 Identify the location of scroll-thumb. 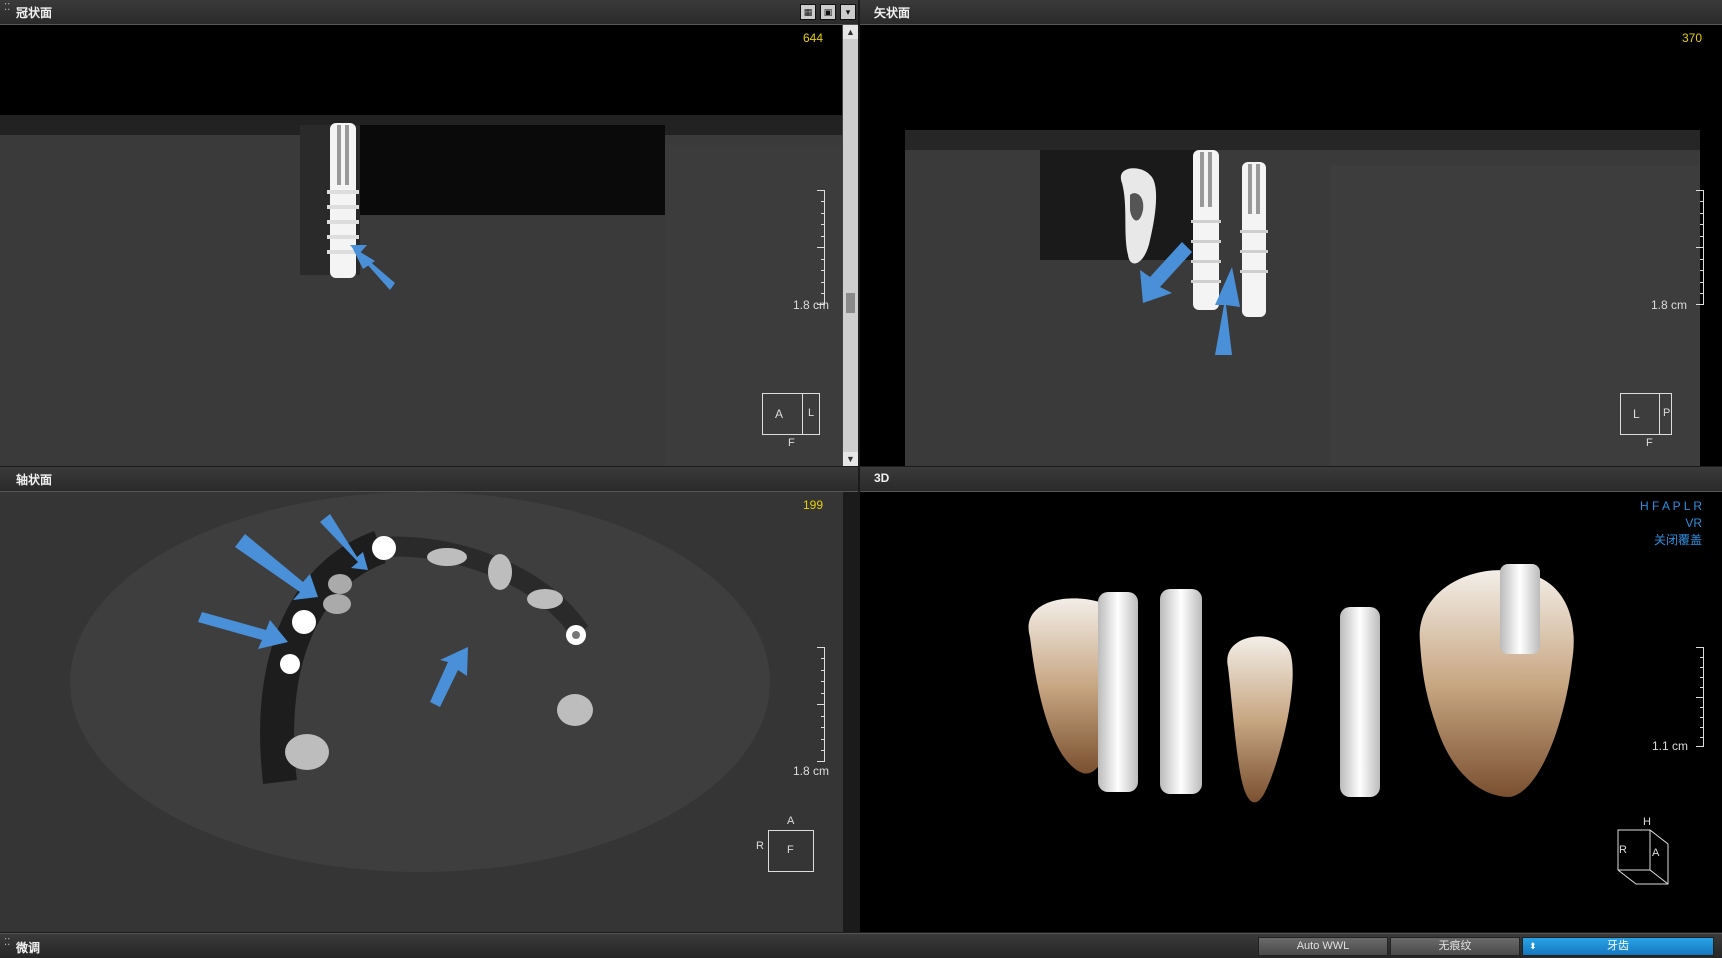
(850, 303).